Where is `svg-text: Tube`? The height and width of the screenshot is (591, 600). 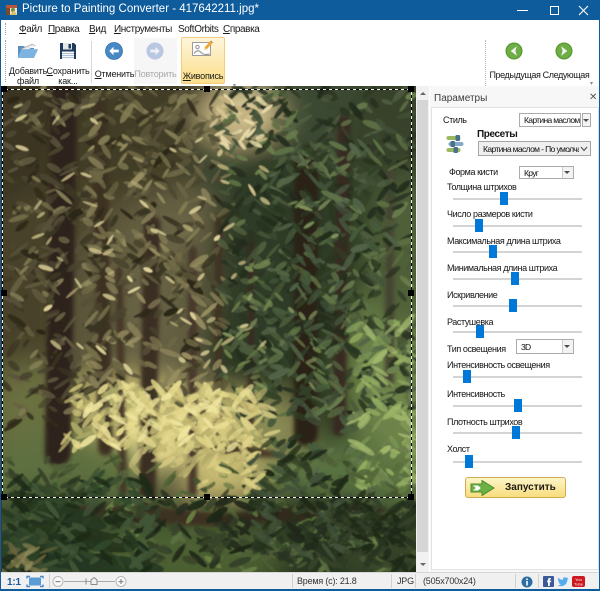 svg-text: Tube is located at coordinates (579, 584).